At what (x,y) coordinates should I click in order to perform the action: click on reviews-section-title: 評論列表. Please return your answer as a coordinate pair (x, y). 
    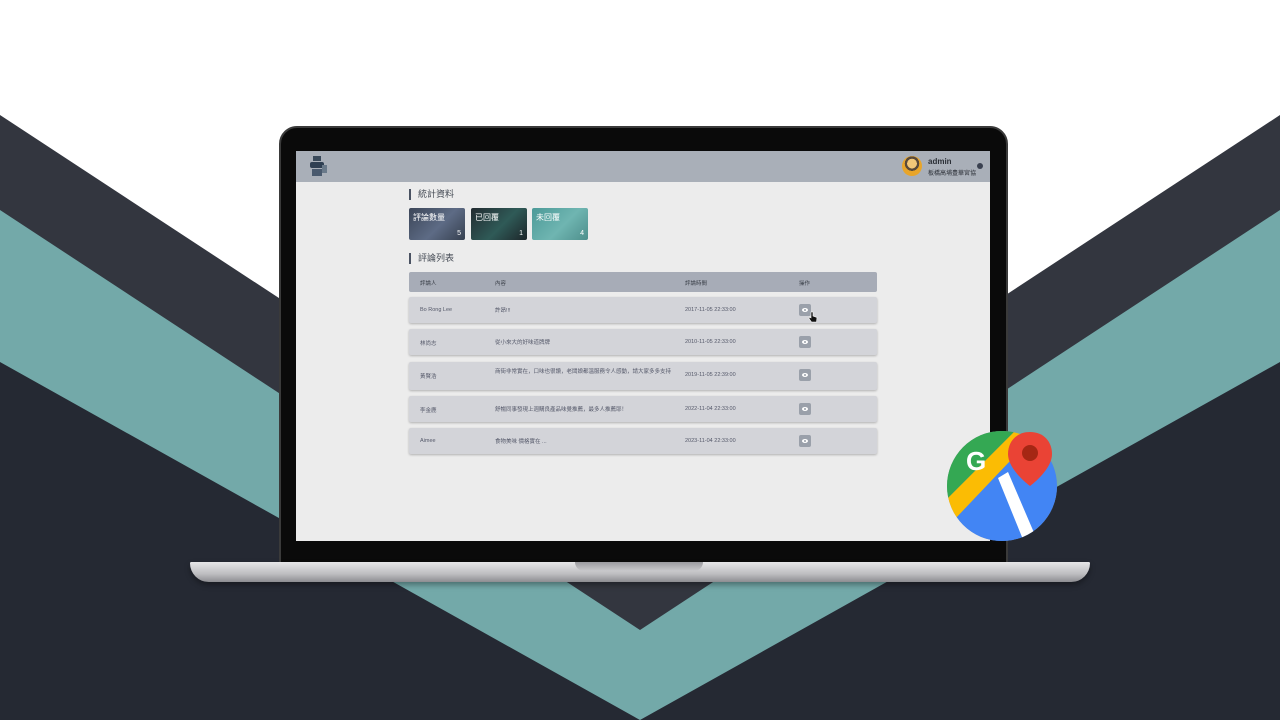
    Looking at the image, I should click on (431, 258).